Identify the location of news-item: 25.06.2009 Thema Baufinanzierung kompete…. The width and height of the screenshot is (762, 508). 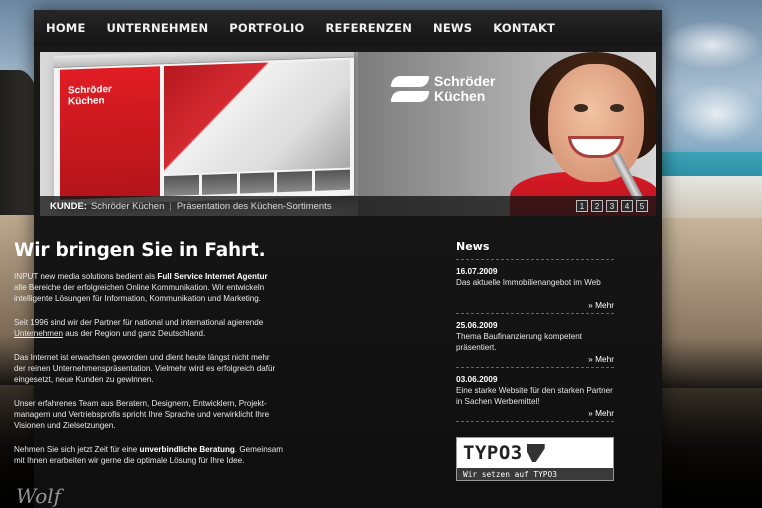
(535, 341).